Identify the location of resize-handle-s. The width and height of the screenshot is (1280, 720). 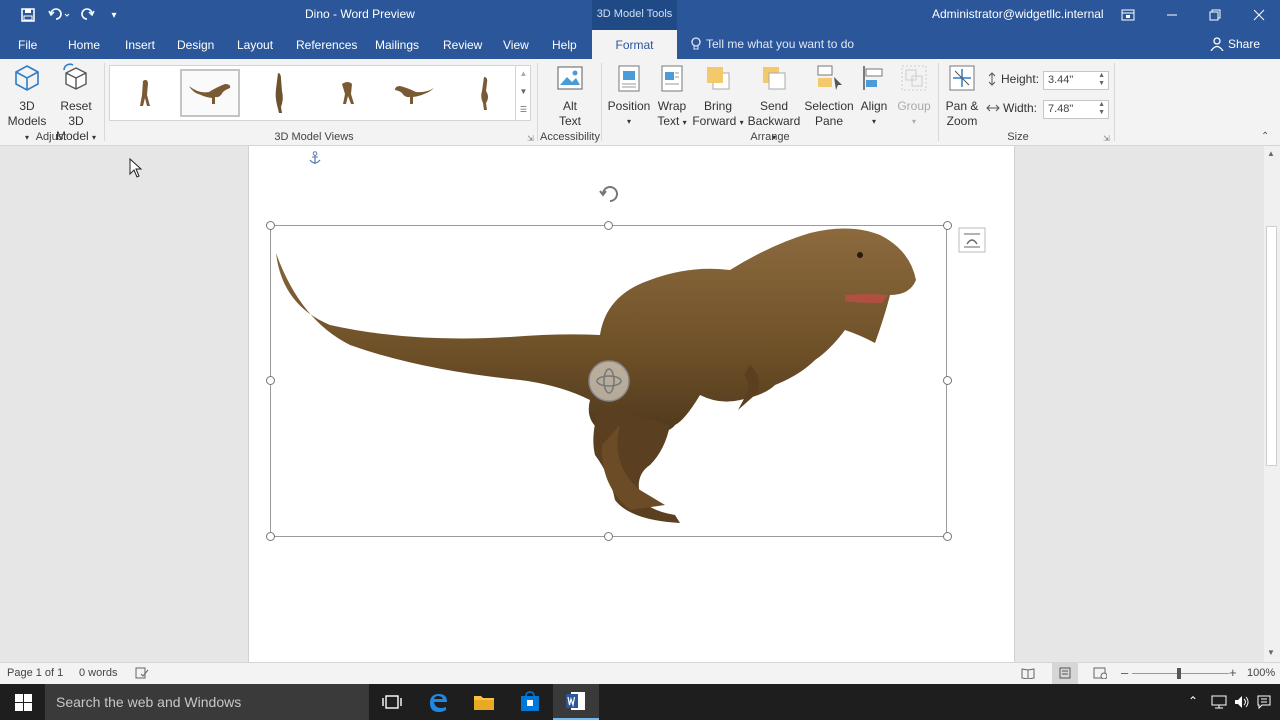
(608, 536).